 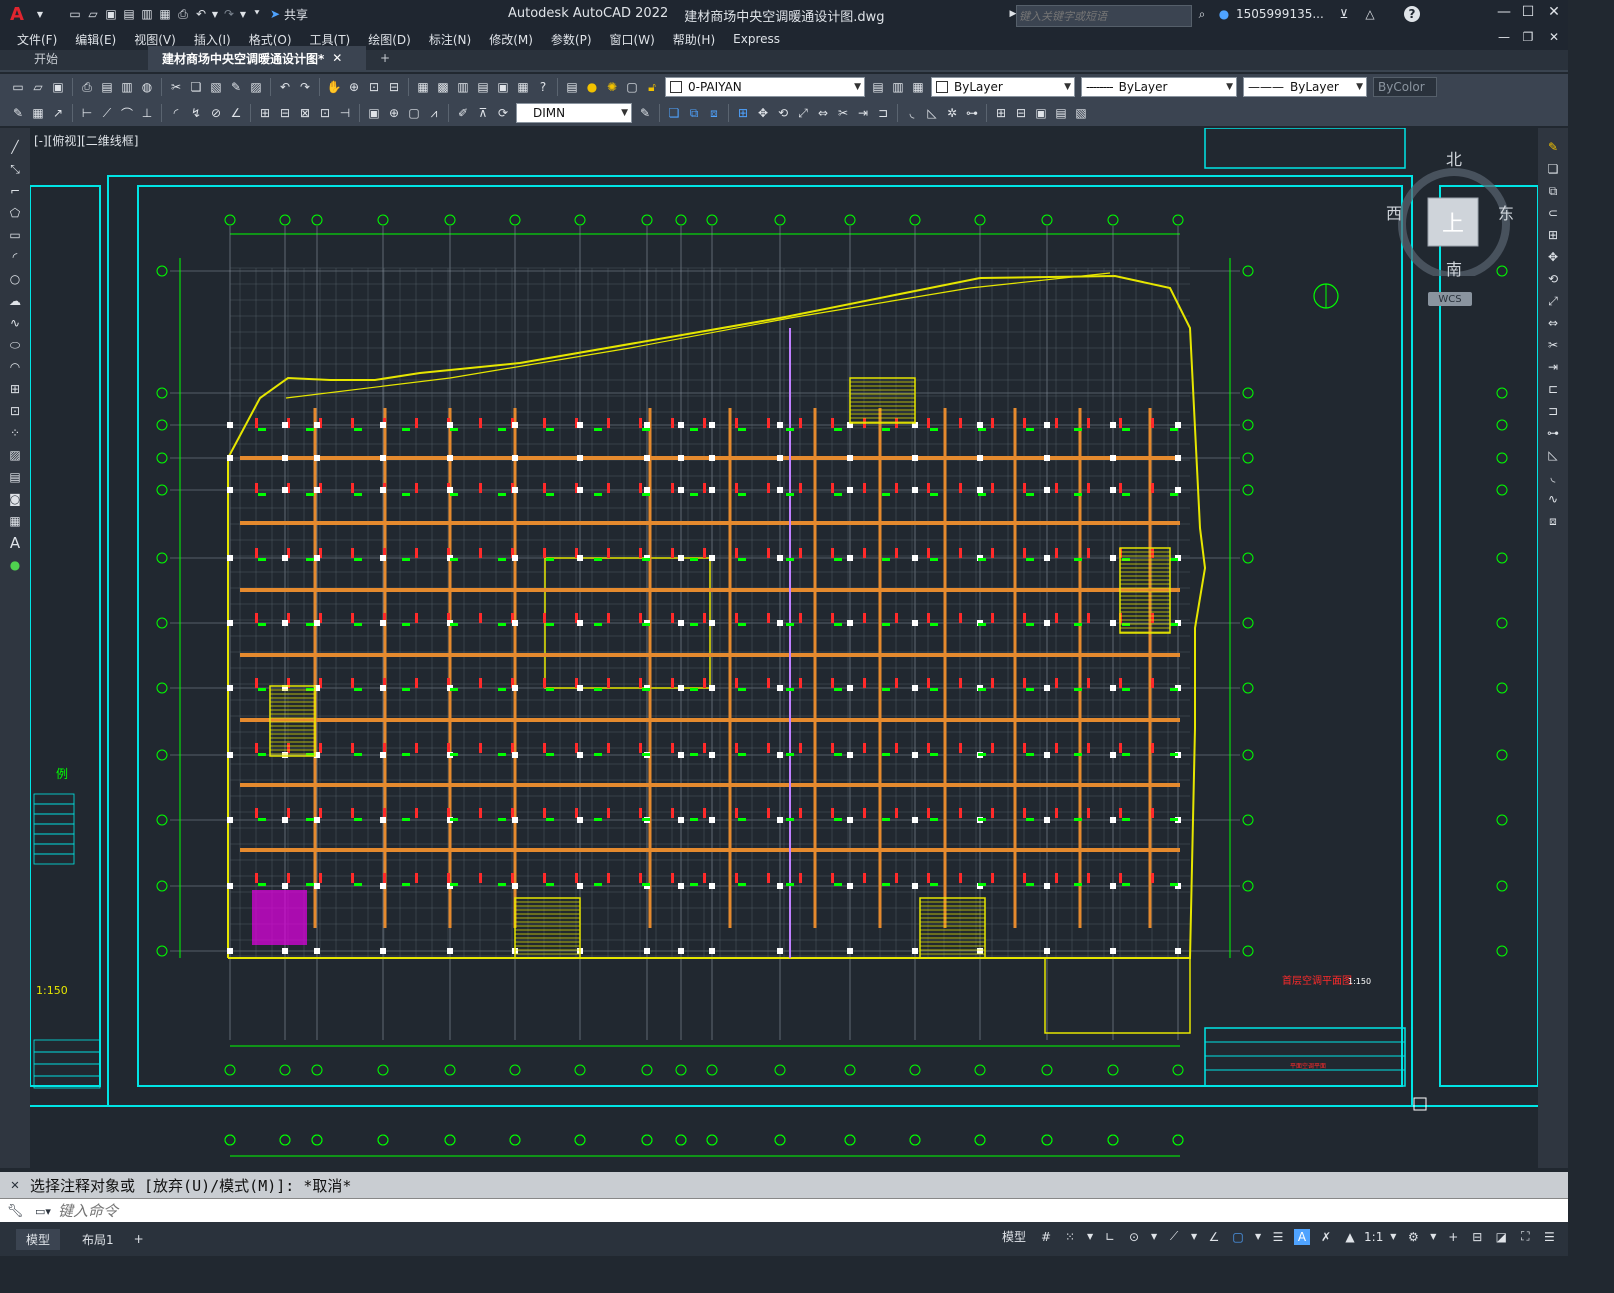 What do you see at coordinates (1553, 389) in the screenshot?
I see `break-at-point-icon: ⊏` at bounding box center [1553, 389].